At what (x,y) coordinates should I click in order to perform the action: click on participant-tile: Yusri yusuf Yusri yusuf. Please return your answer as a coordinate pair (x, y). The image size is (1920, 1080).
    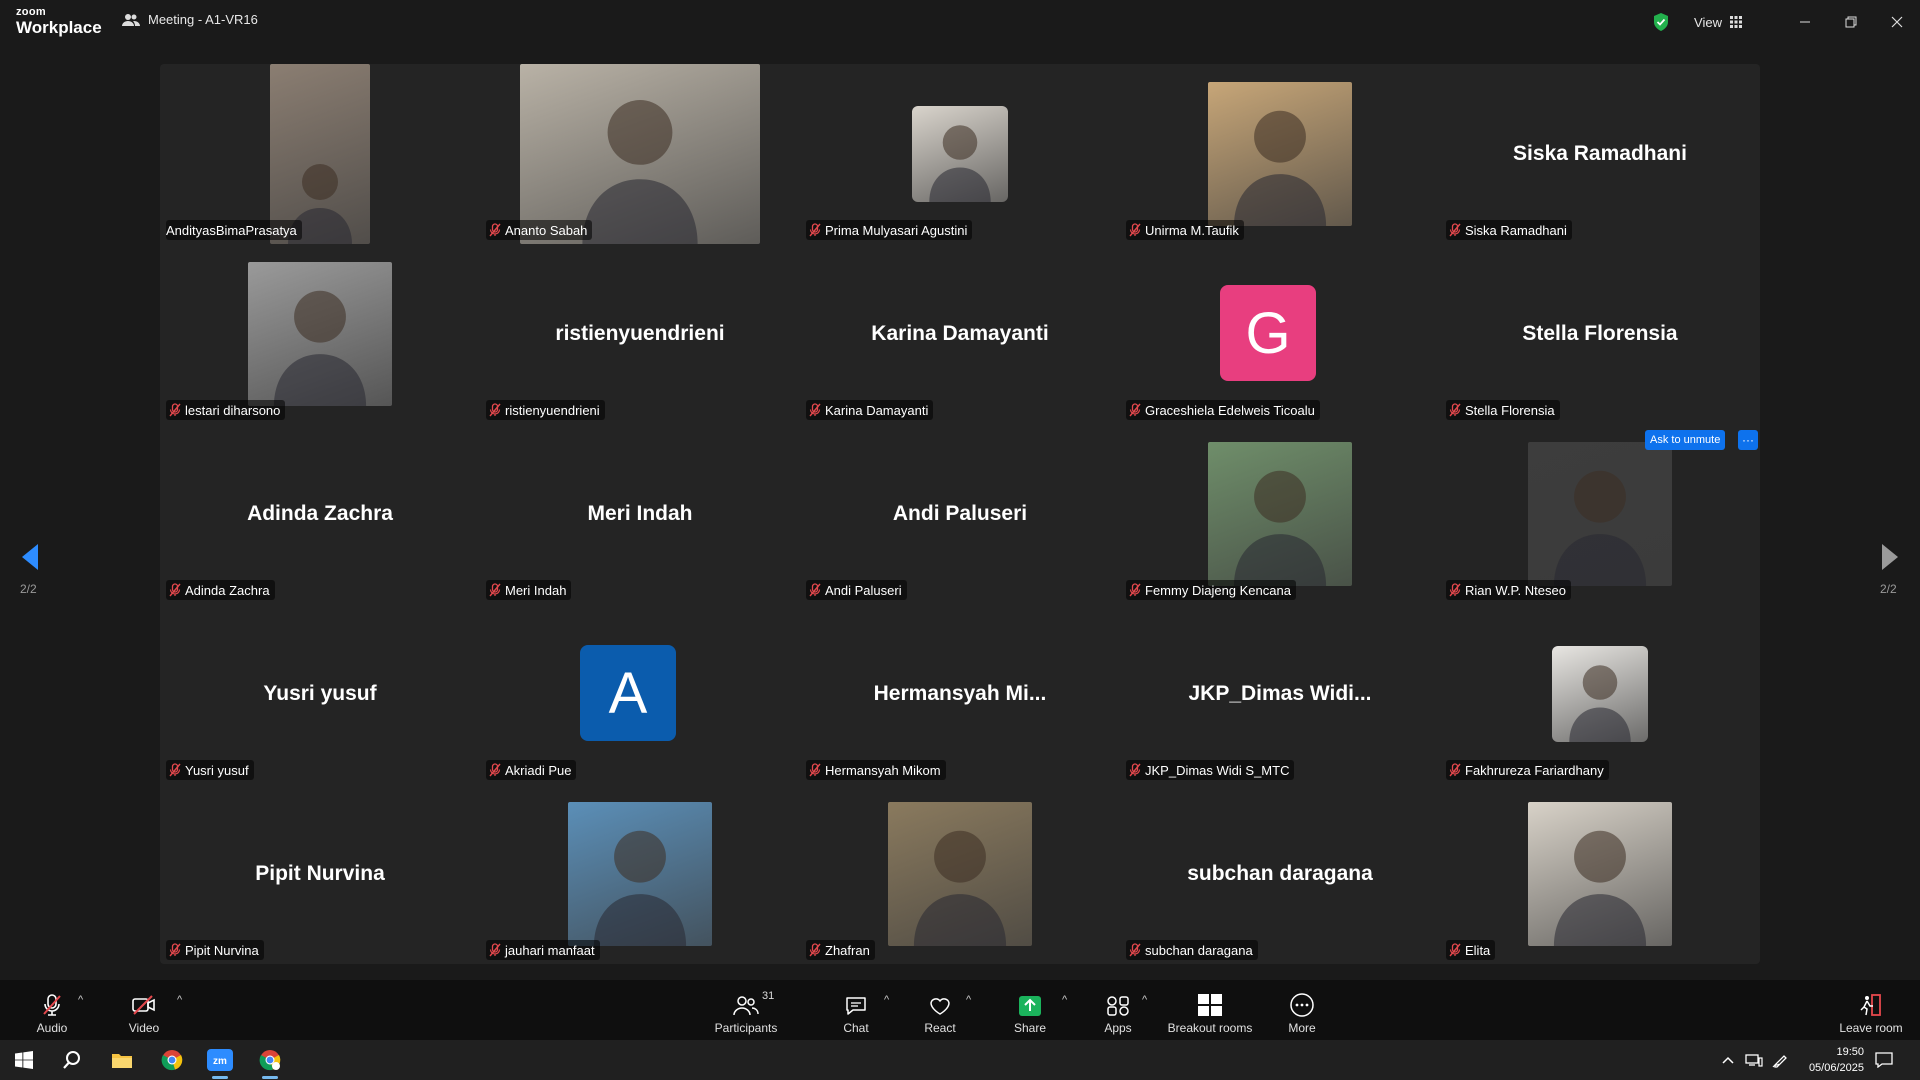
    Looking at the image, I should click on (320, 694).